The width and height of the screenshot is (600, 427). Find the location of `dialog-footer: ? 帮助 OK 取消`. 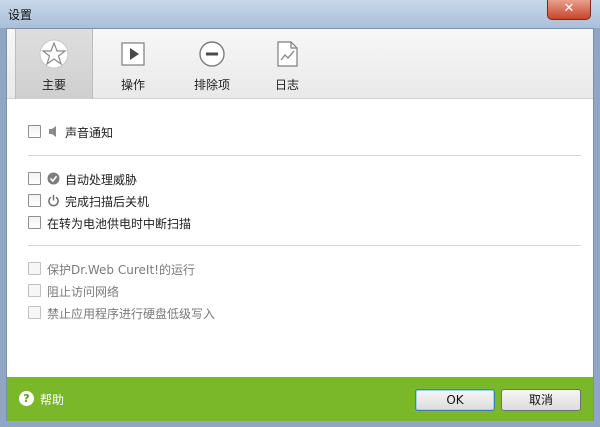

dialog-footer: ? 帮助 OK 取消 is located at coordinates (300, 399).